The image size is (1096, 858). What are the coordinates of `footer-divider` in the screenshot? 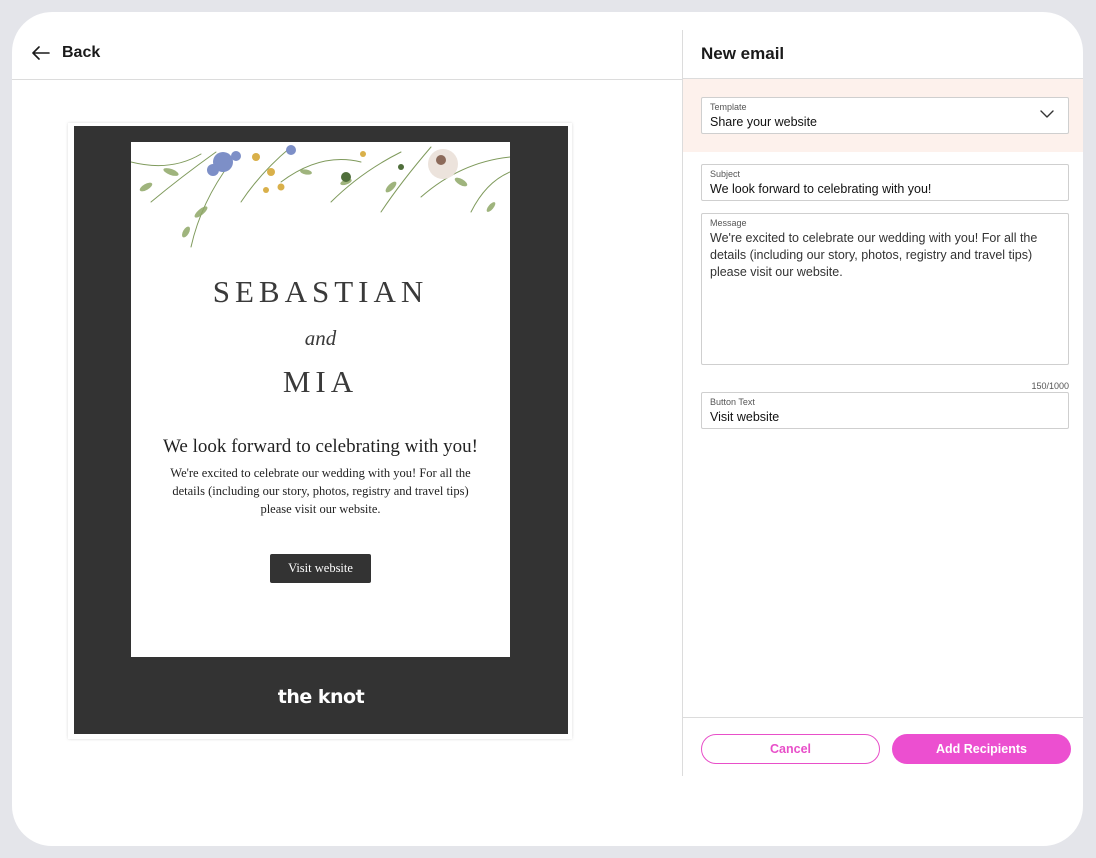 It's located at (883, 717).